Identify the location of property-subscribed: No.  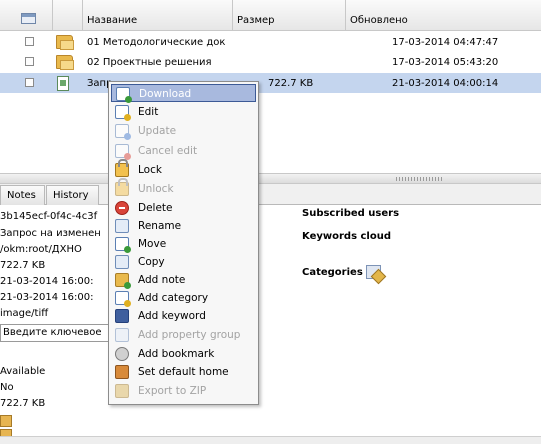
(7, 387).